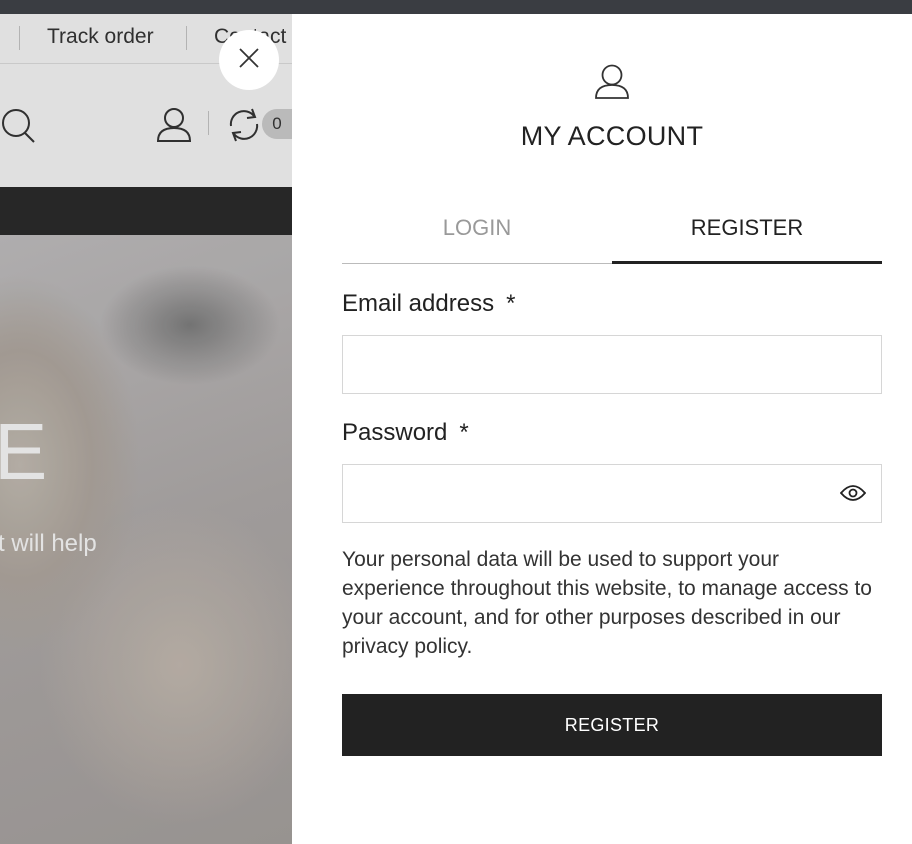 The height and width of the screenshot is (844, 912). I want to click on email-label-text: Email address, so click(418, 303).